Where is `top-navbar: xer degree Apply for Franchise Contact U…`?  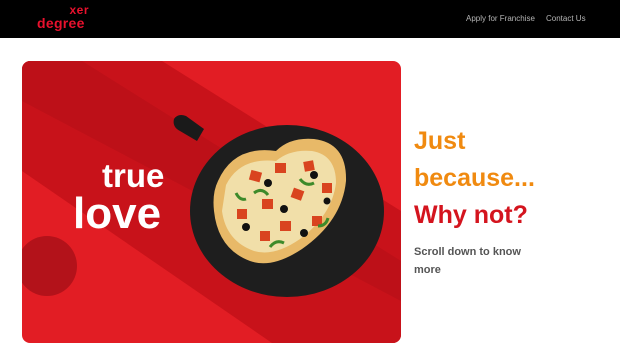 top-navbar: xer degree Apply for Franchise Contact U… is located at coordinates (310, 19).